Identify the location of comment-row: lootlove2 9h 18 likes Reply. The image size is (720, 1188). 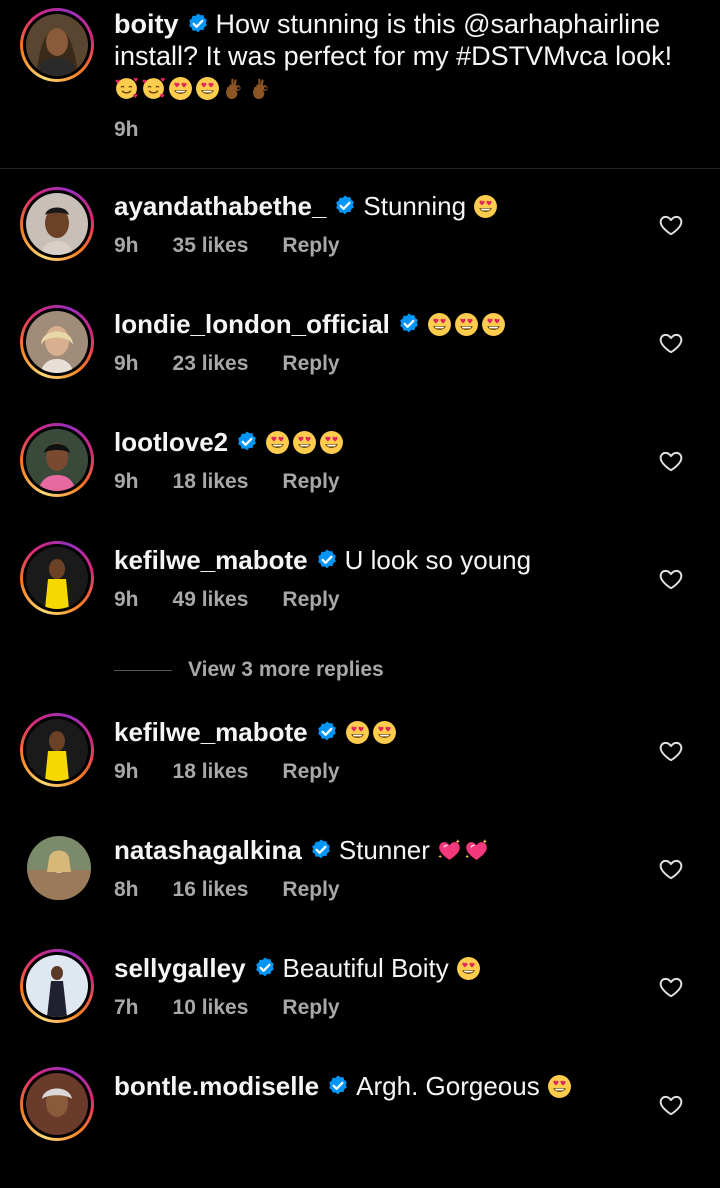
(360, 483).